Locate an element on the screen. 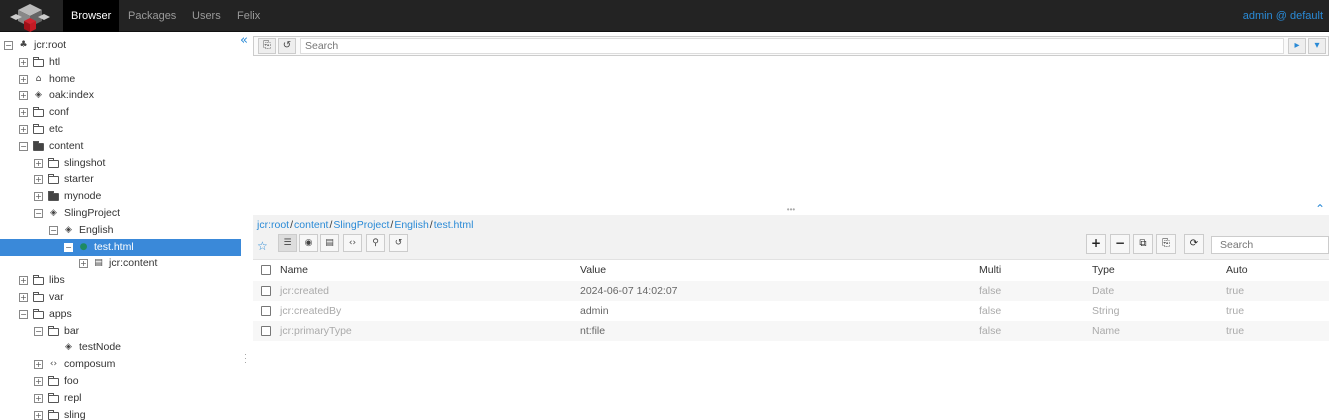  add-property-button: + is located at coordinates (1096, 244).